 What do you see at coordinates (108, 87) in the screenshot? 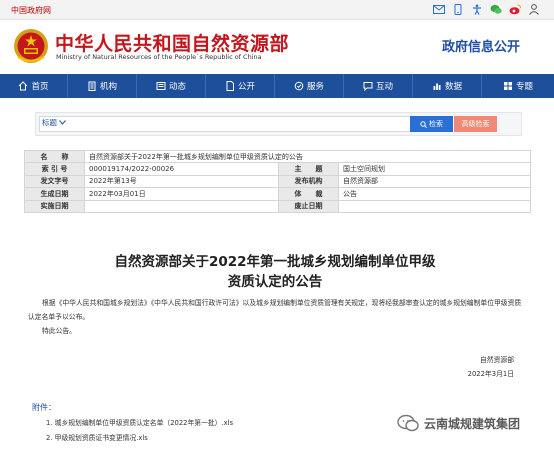
I see `nav-label: 机构` at bounding box center [108, 87].